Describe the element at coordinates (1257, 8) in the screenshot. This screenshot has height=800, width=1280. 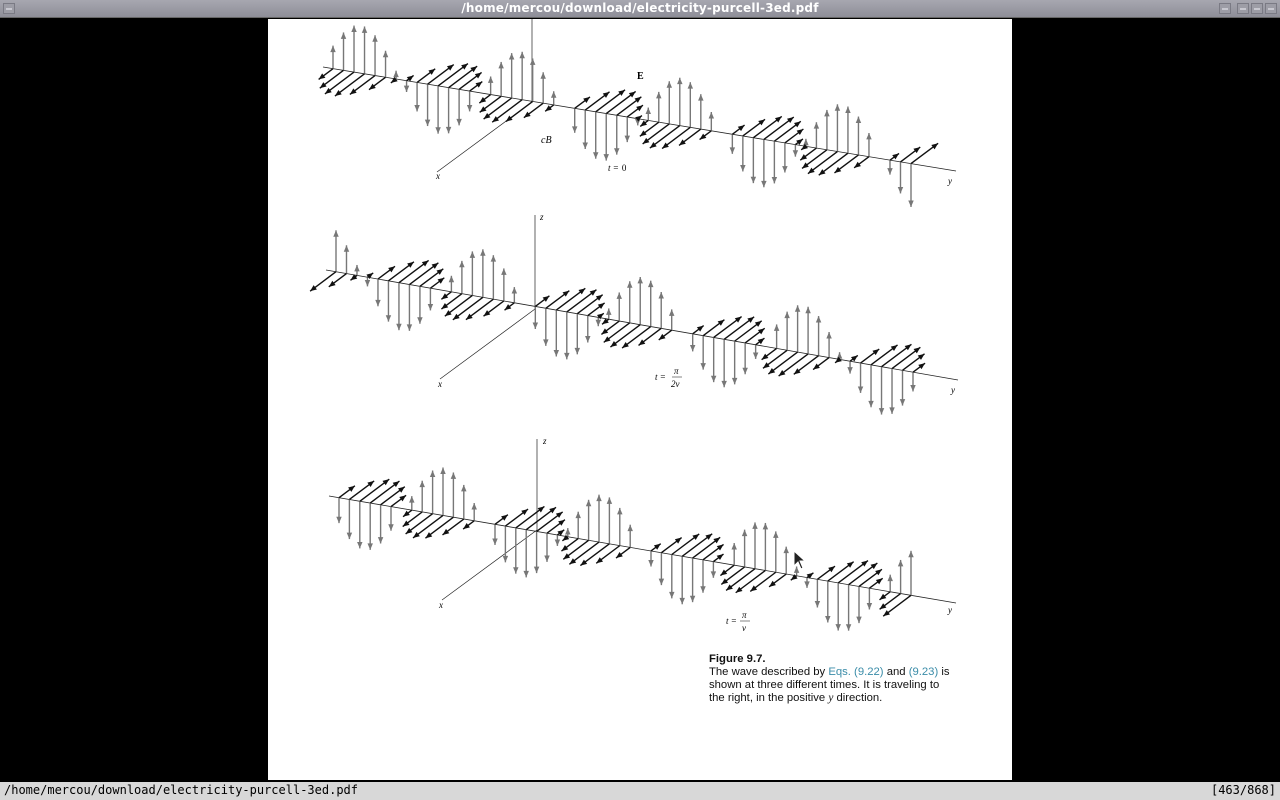
I see `shade-button` at that location.